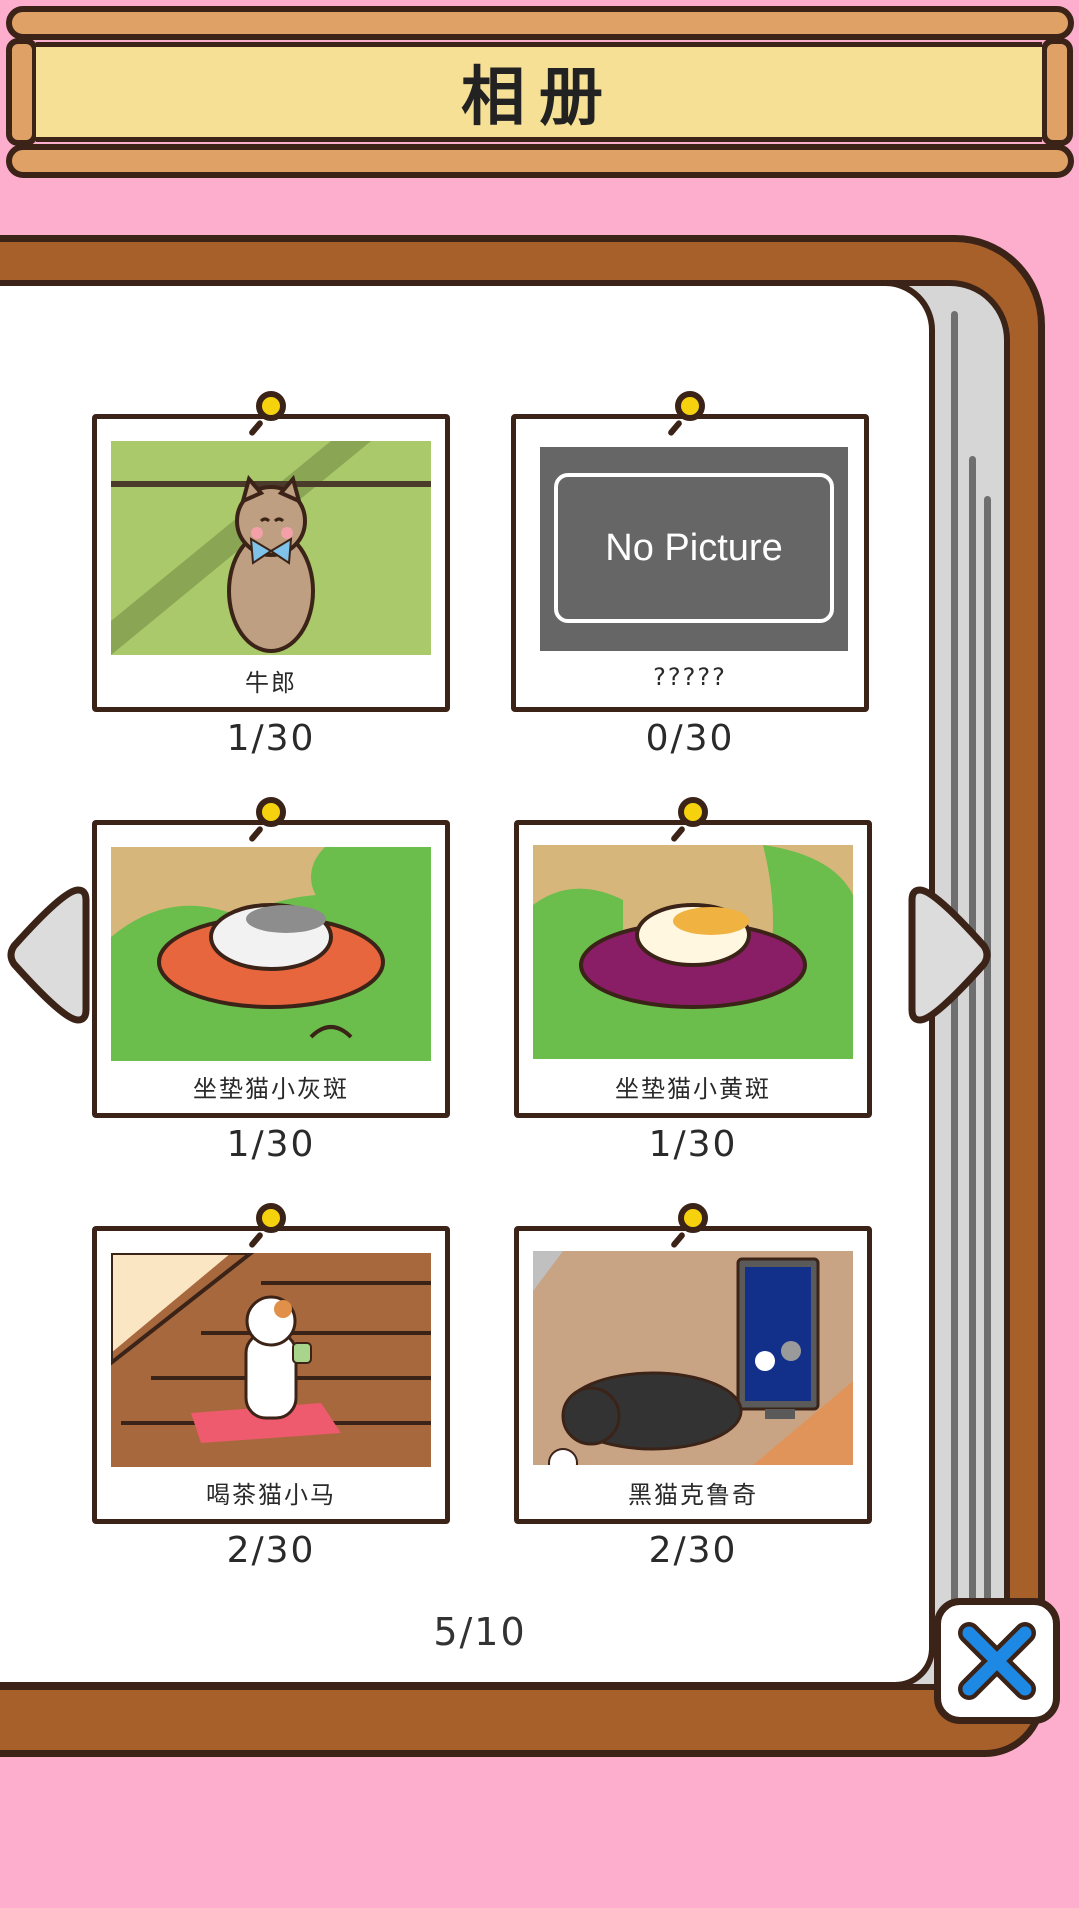  I want to click on title-panel: 相册, so click(539, 92).